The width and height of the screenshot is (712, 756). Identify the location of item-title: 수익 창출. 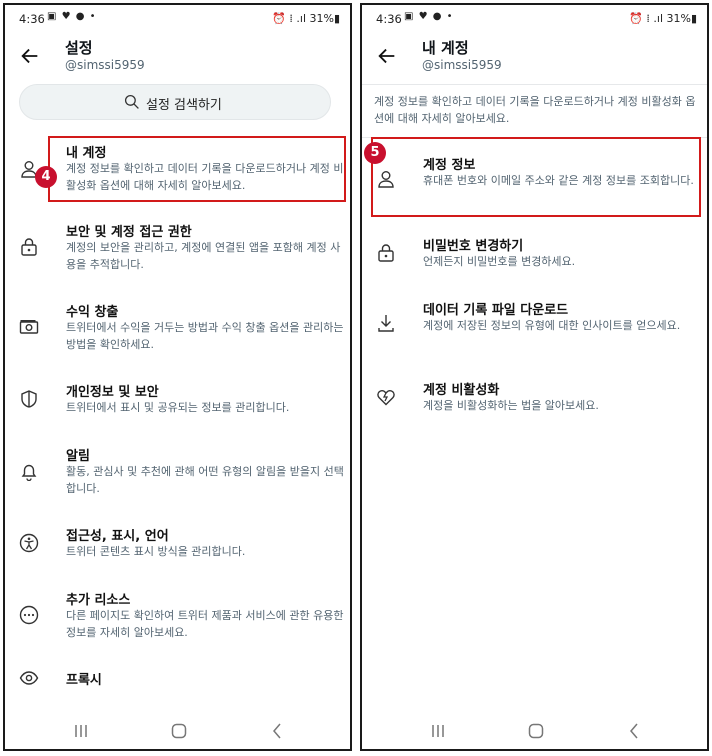
(92, 312).